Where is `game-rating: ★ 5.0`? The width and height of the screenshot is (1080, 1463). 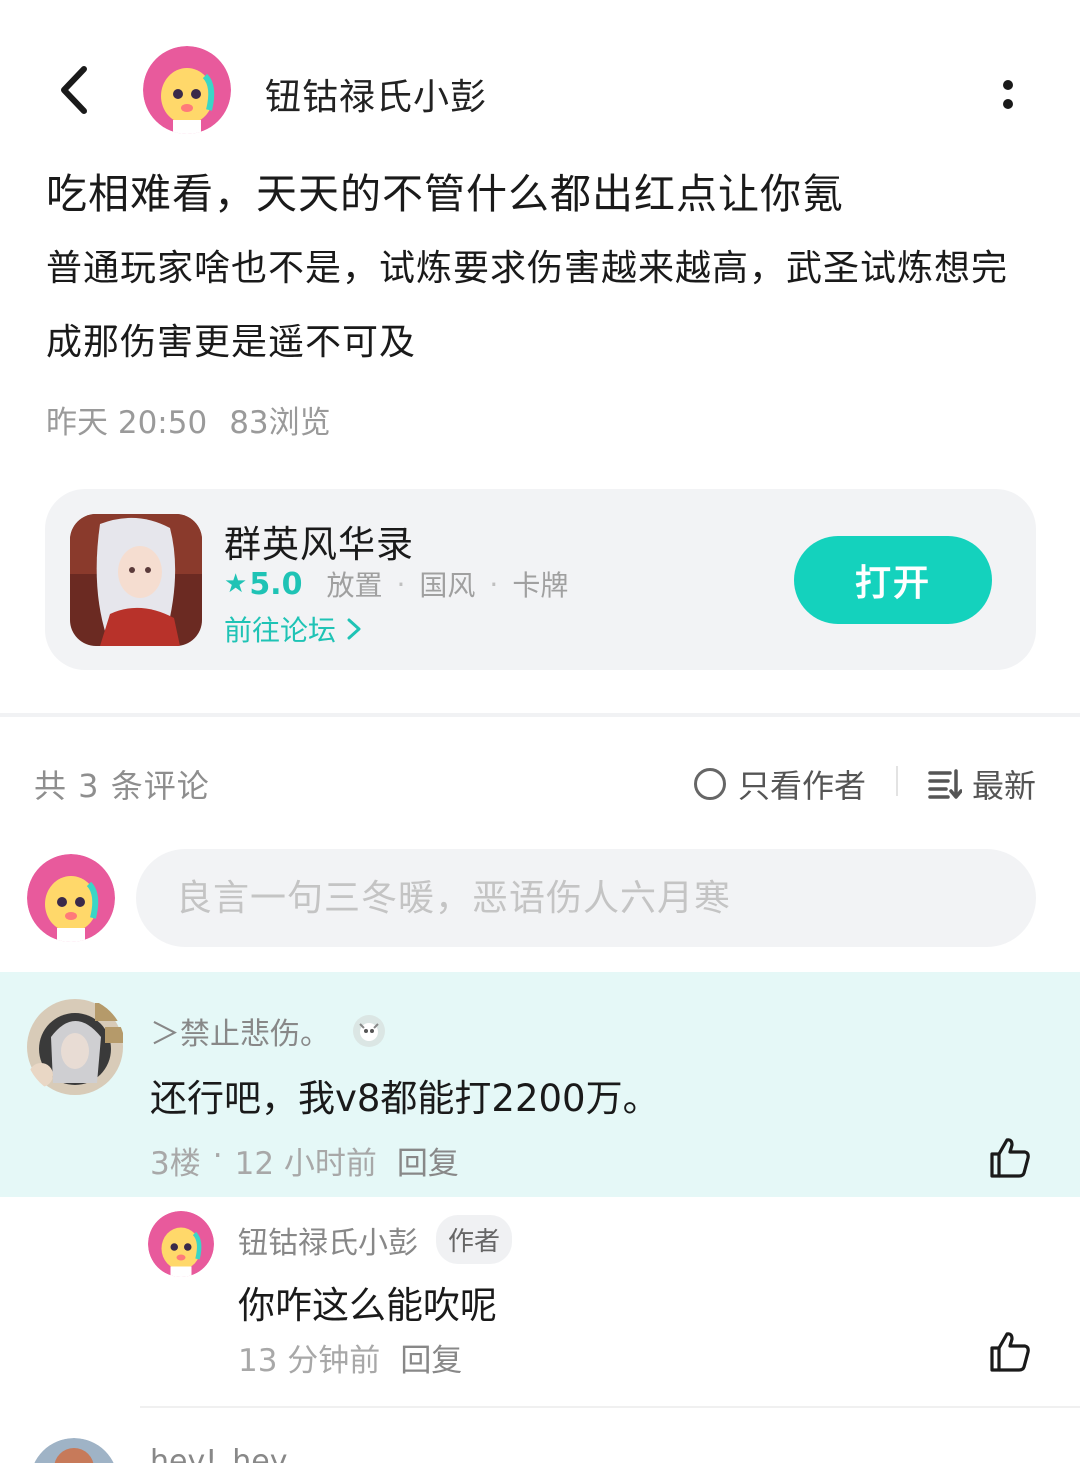 game-rating: ★ 5.0 is located at coordinates (263, 584).